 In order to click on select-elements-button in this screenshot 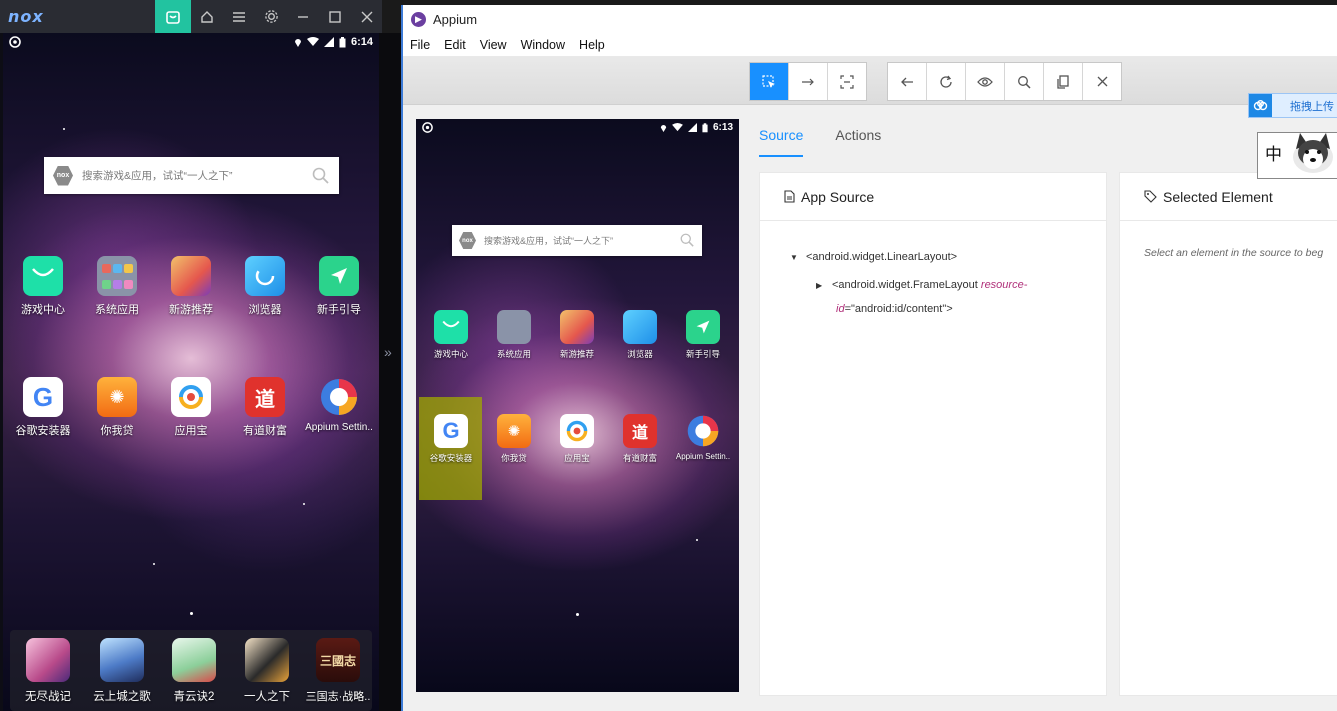, I will do `click(769, 81)`.